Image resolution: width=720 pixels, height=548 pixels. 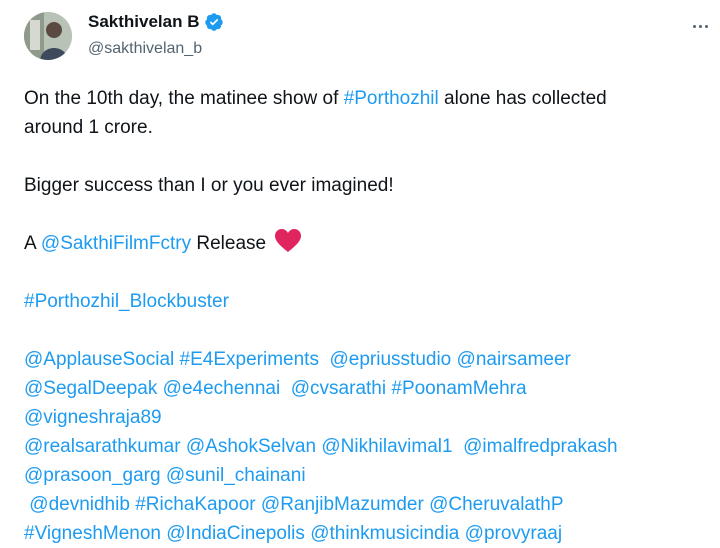 What do you see at coordinates (338, 388) in the screenshot?
I see `tag-link: @cvsarathi` at bounding box center [338, 388].